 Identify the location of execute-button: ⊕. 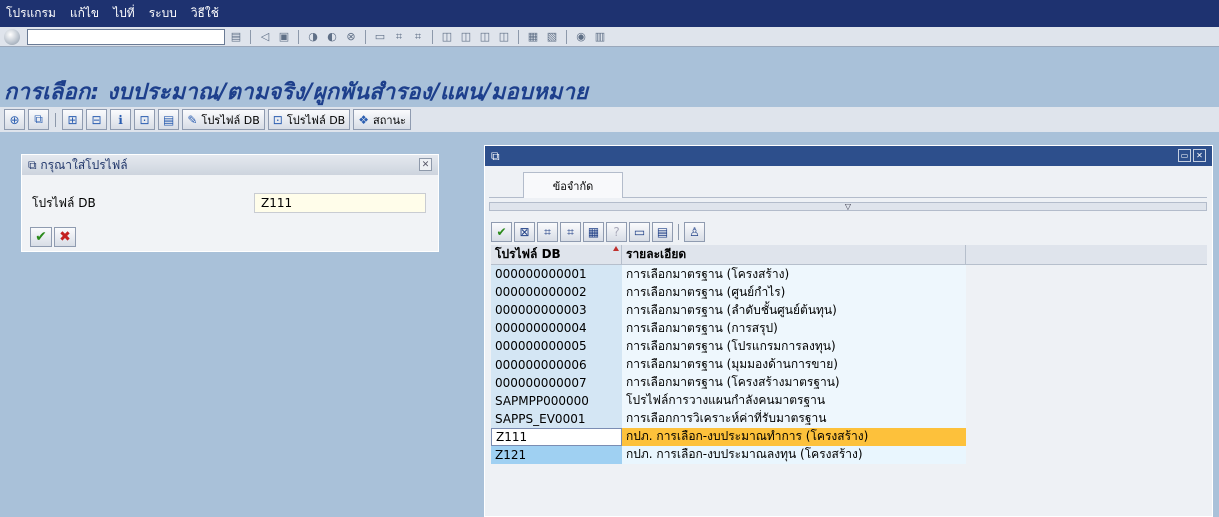
(14, 119).